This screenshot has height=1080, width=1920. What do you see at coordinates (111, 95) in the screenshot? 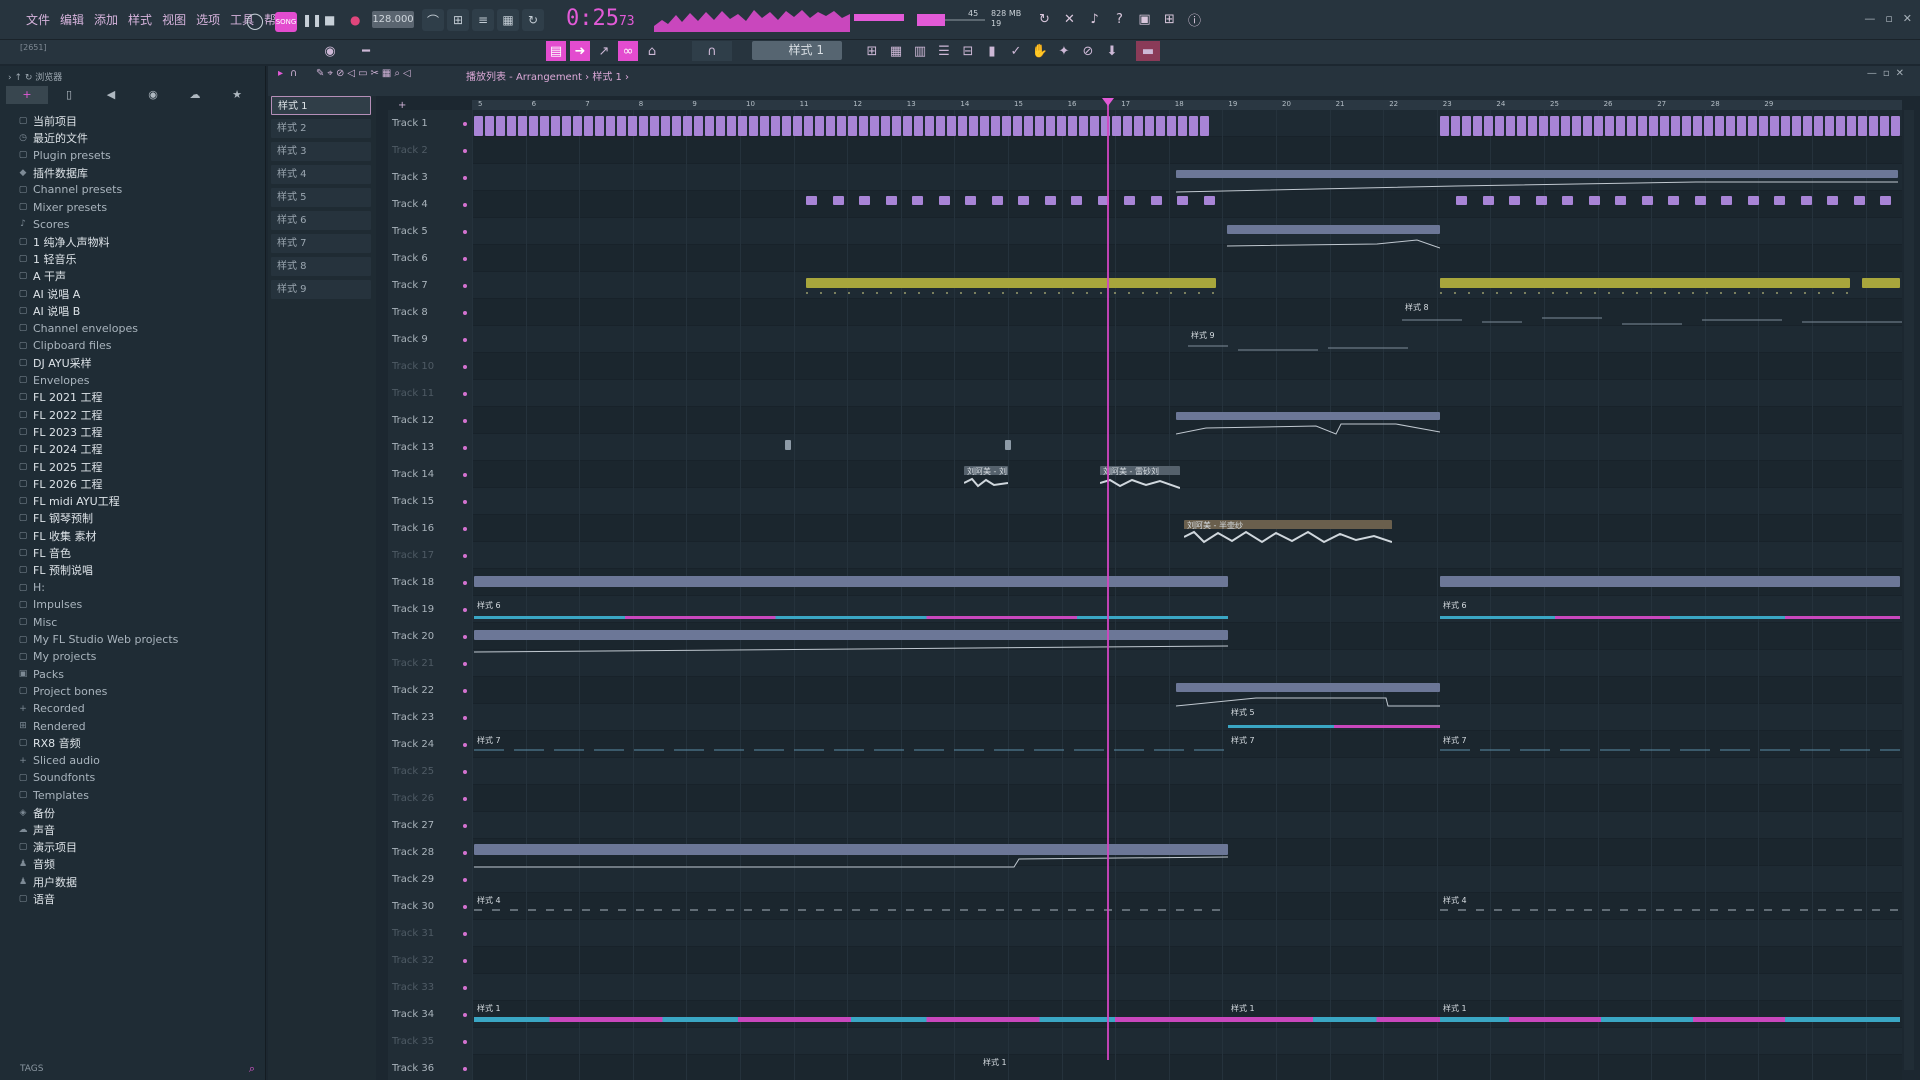
I see `browser-tab-audio: ◀` at bounding box center [111, 95].